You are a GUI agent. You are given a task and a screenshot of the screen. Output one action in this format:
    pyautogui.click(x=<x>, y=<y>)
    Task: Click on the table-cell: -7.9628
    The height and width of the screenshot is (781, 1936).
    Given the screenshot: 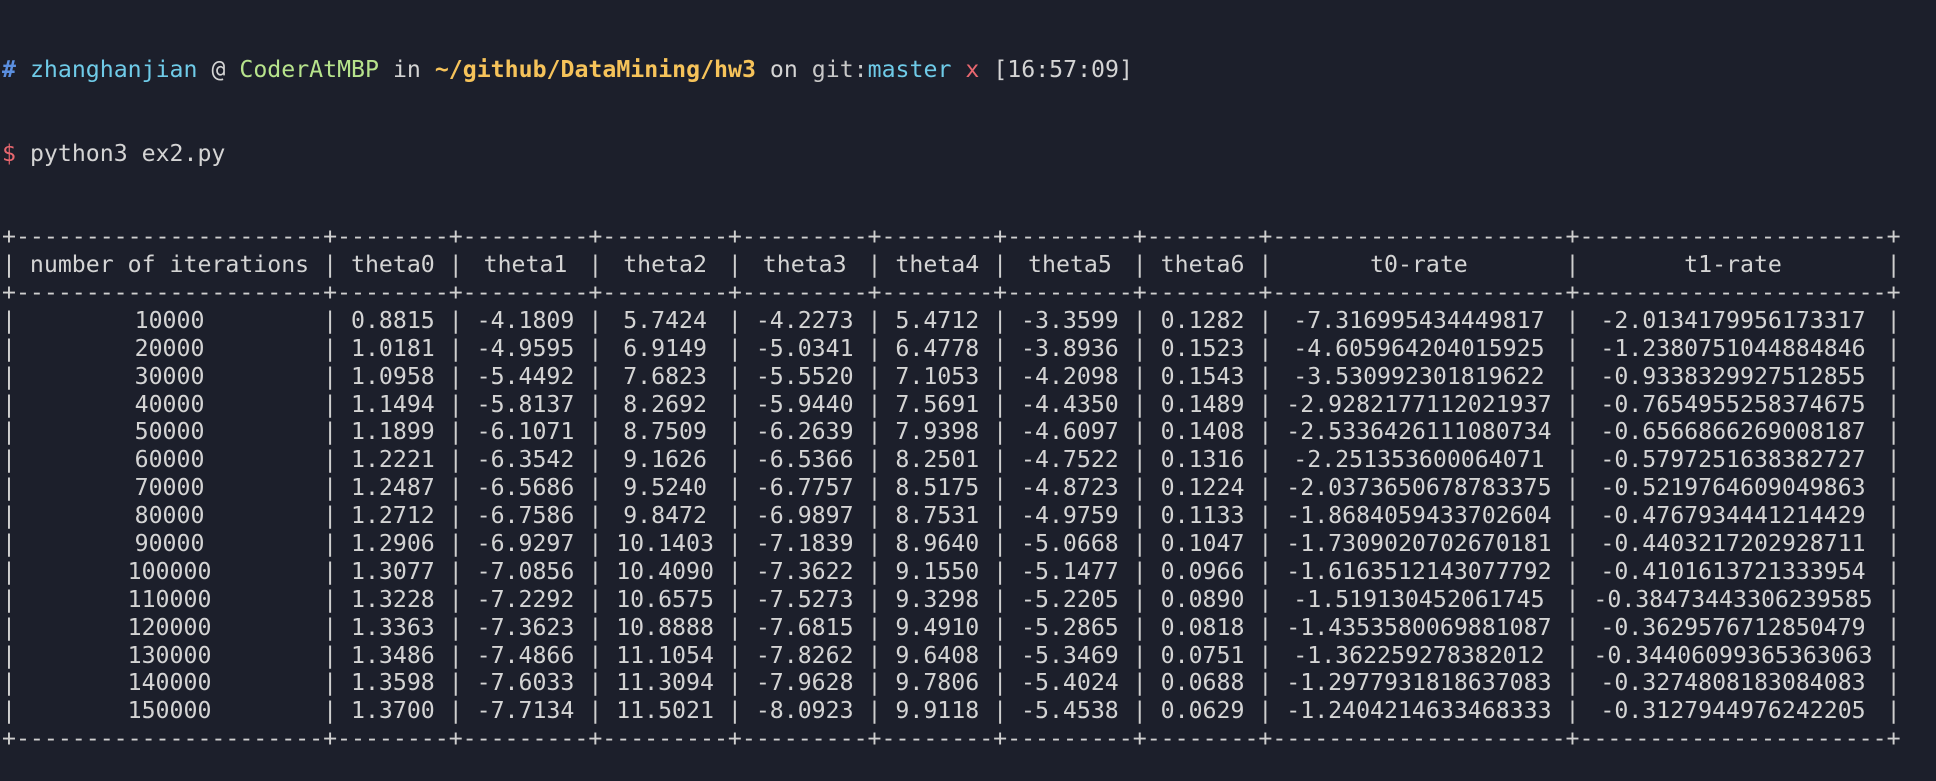 What is the action you would take?
    pyautogui.click(x=804, y=683)
    